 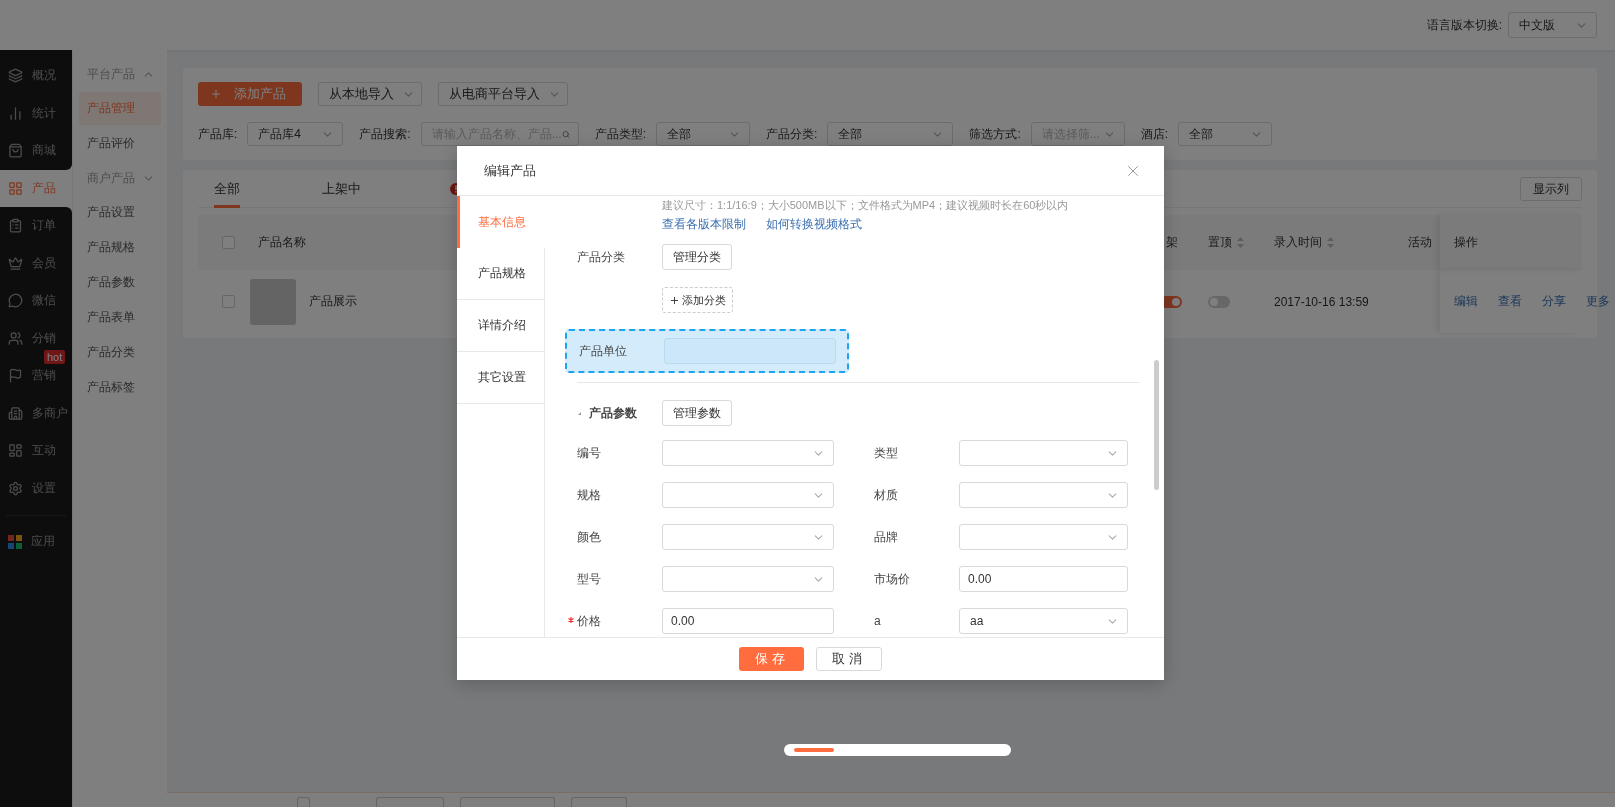 I want to click on clipboard-icon, so click(x=15, y=226).